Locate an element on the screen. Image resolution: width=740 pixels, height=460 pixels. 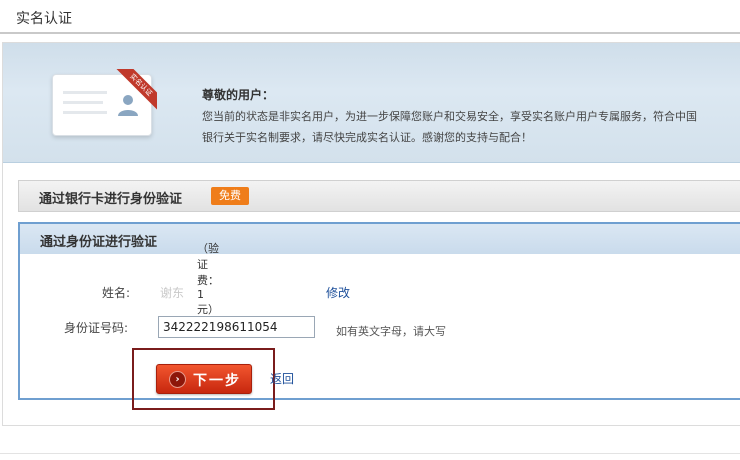
id-number-hint: 如有英文字母，请大写 is located at coordinates (391, 331).